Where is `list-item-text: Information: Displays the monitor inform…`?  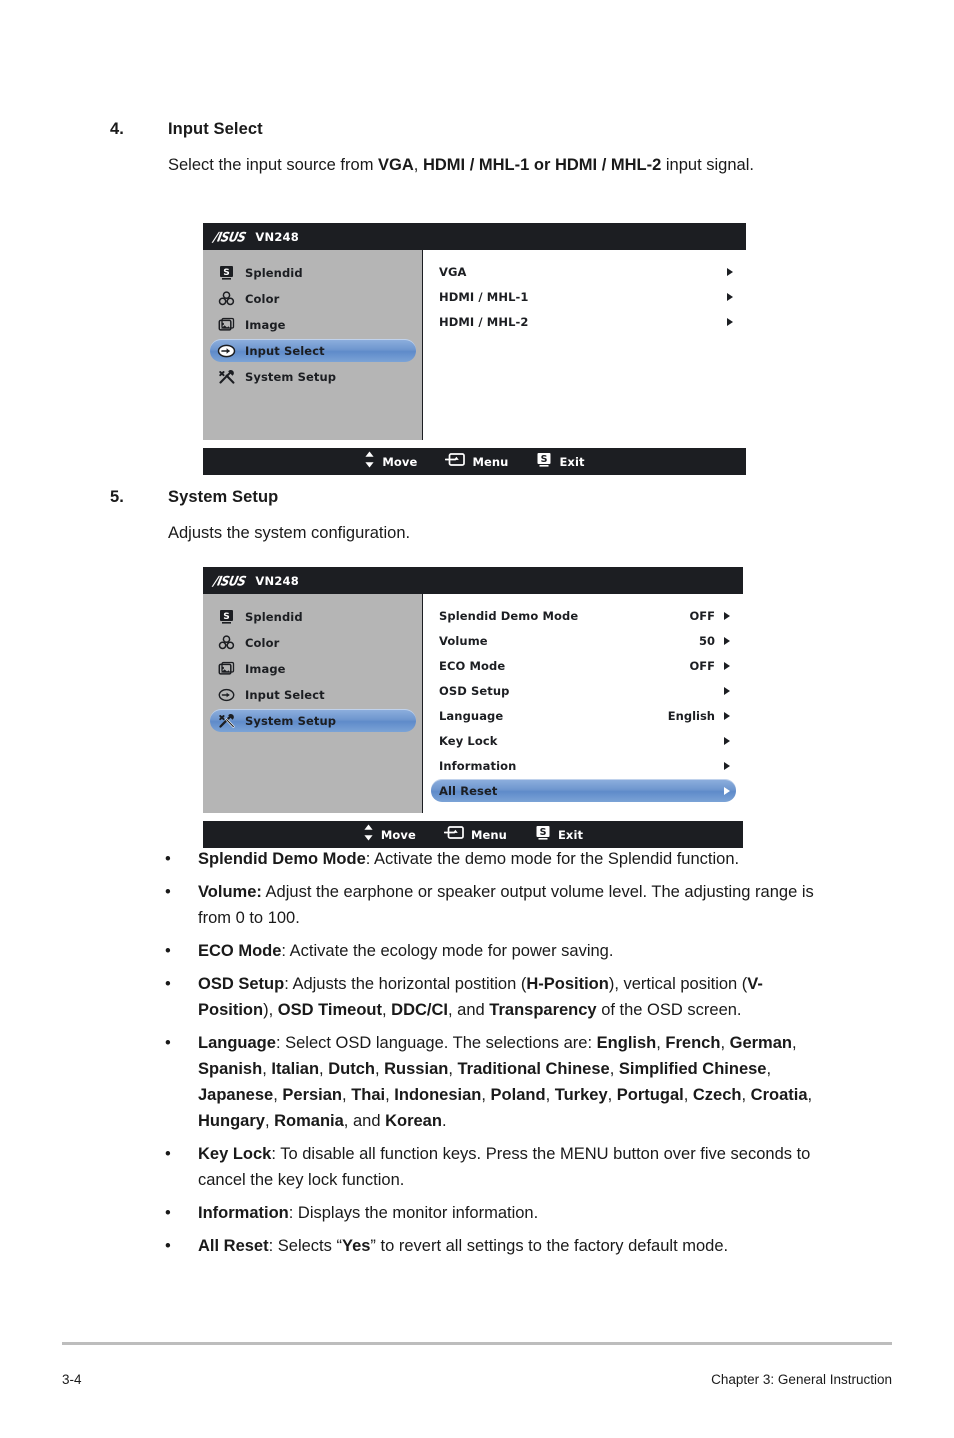 list-item-text: Information: Displays the monitor inform… is located at coordinates (368, 1213).